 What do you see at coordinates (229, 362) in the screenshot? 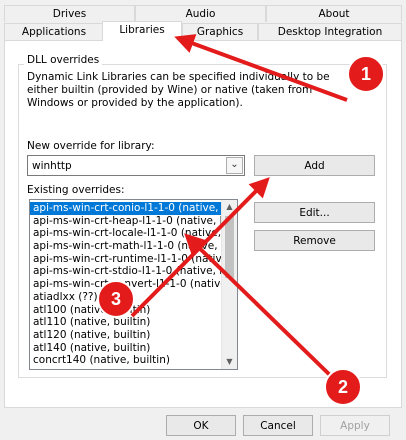
I see `scroll-down-icon: ▼` at bounding box center [229, 362].